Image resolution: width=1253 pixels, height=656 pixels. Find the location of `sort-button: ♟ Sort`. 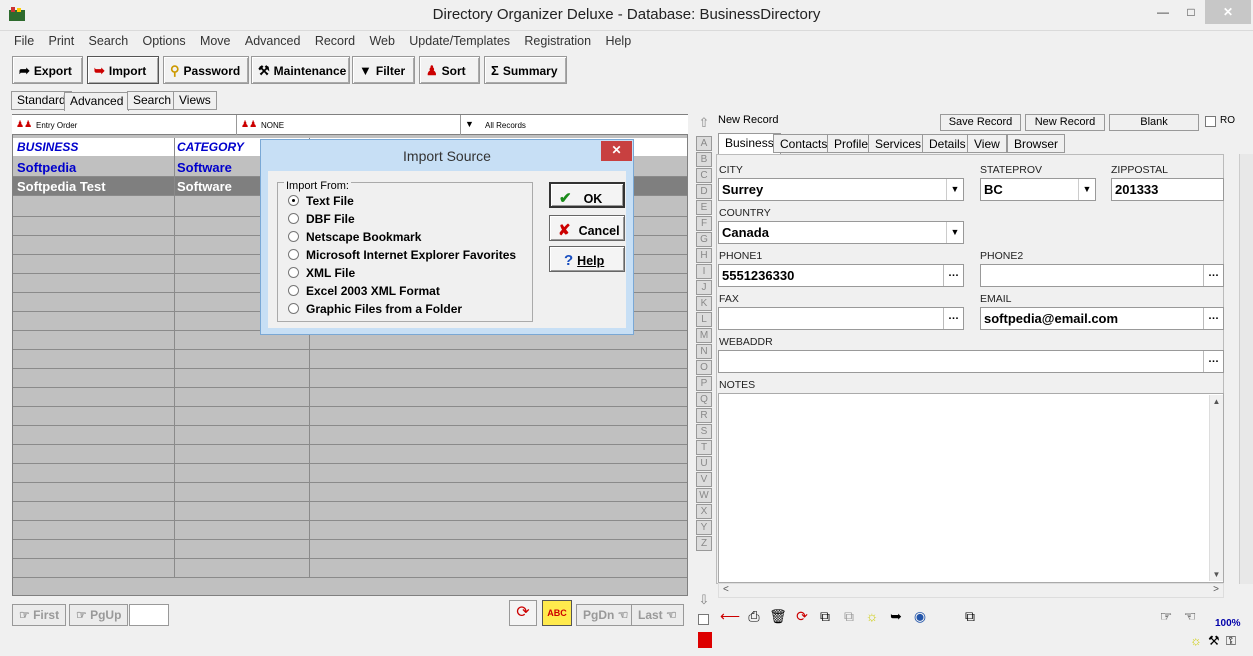

sort-button: ♟ Sort is located at coordinates (449, 70).